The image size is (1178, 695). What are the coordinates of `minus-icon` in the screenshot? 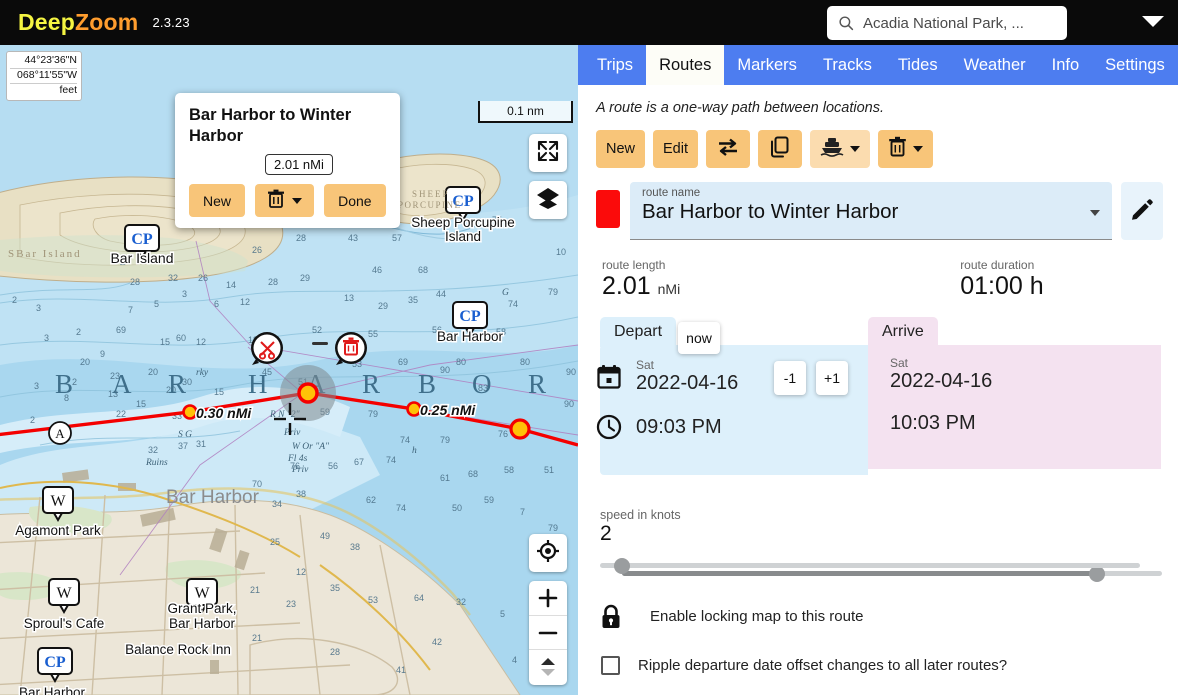 It's located at (548, 632).